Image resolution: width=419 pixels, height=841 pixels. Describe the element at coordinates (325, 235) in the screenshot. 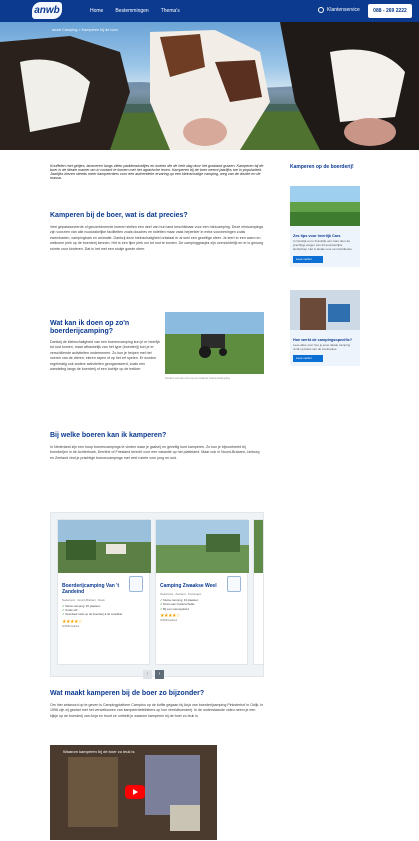

I see `card-title: Zes tips voor heerlijk Cars` at that location.